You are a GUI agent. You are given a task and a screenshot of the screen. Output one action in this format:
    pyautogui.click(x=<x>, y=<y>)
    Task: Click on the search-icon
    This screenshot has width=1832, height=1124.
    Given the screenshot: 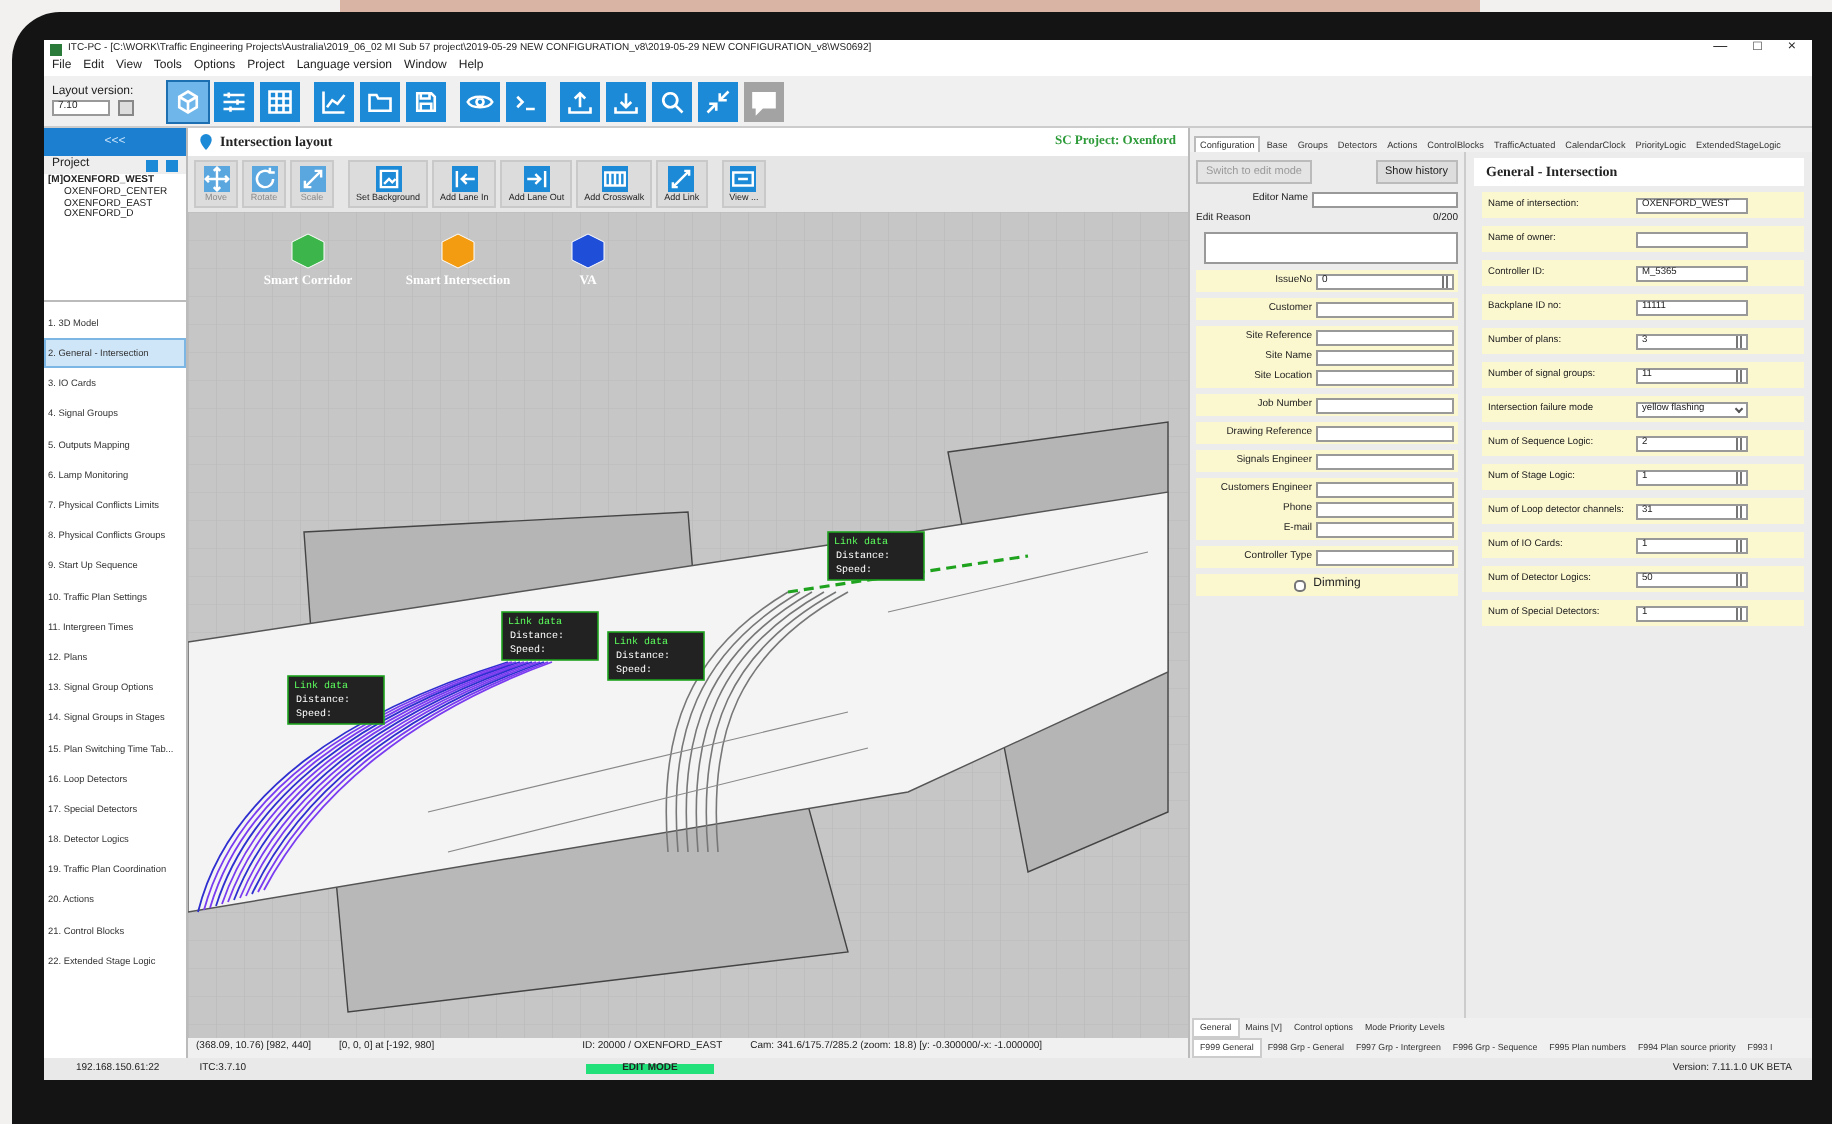 What is the action you would take?
    pyautogui.click(x=671, y=101)
    